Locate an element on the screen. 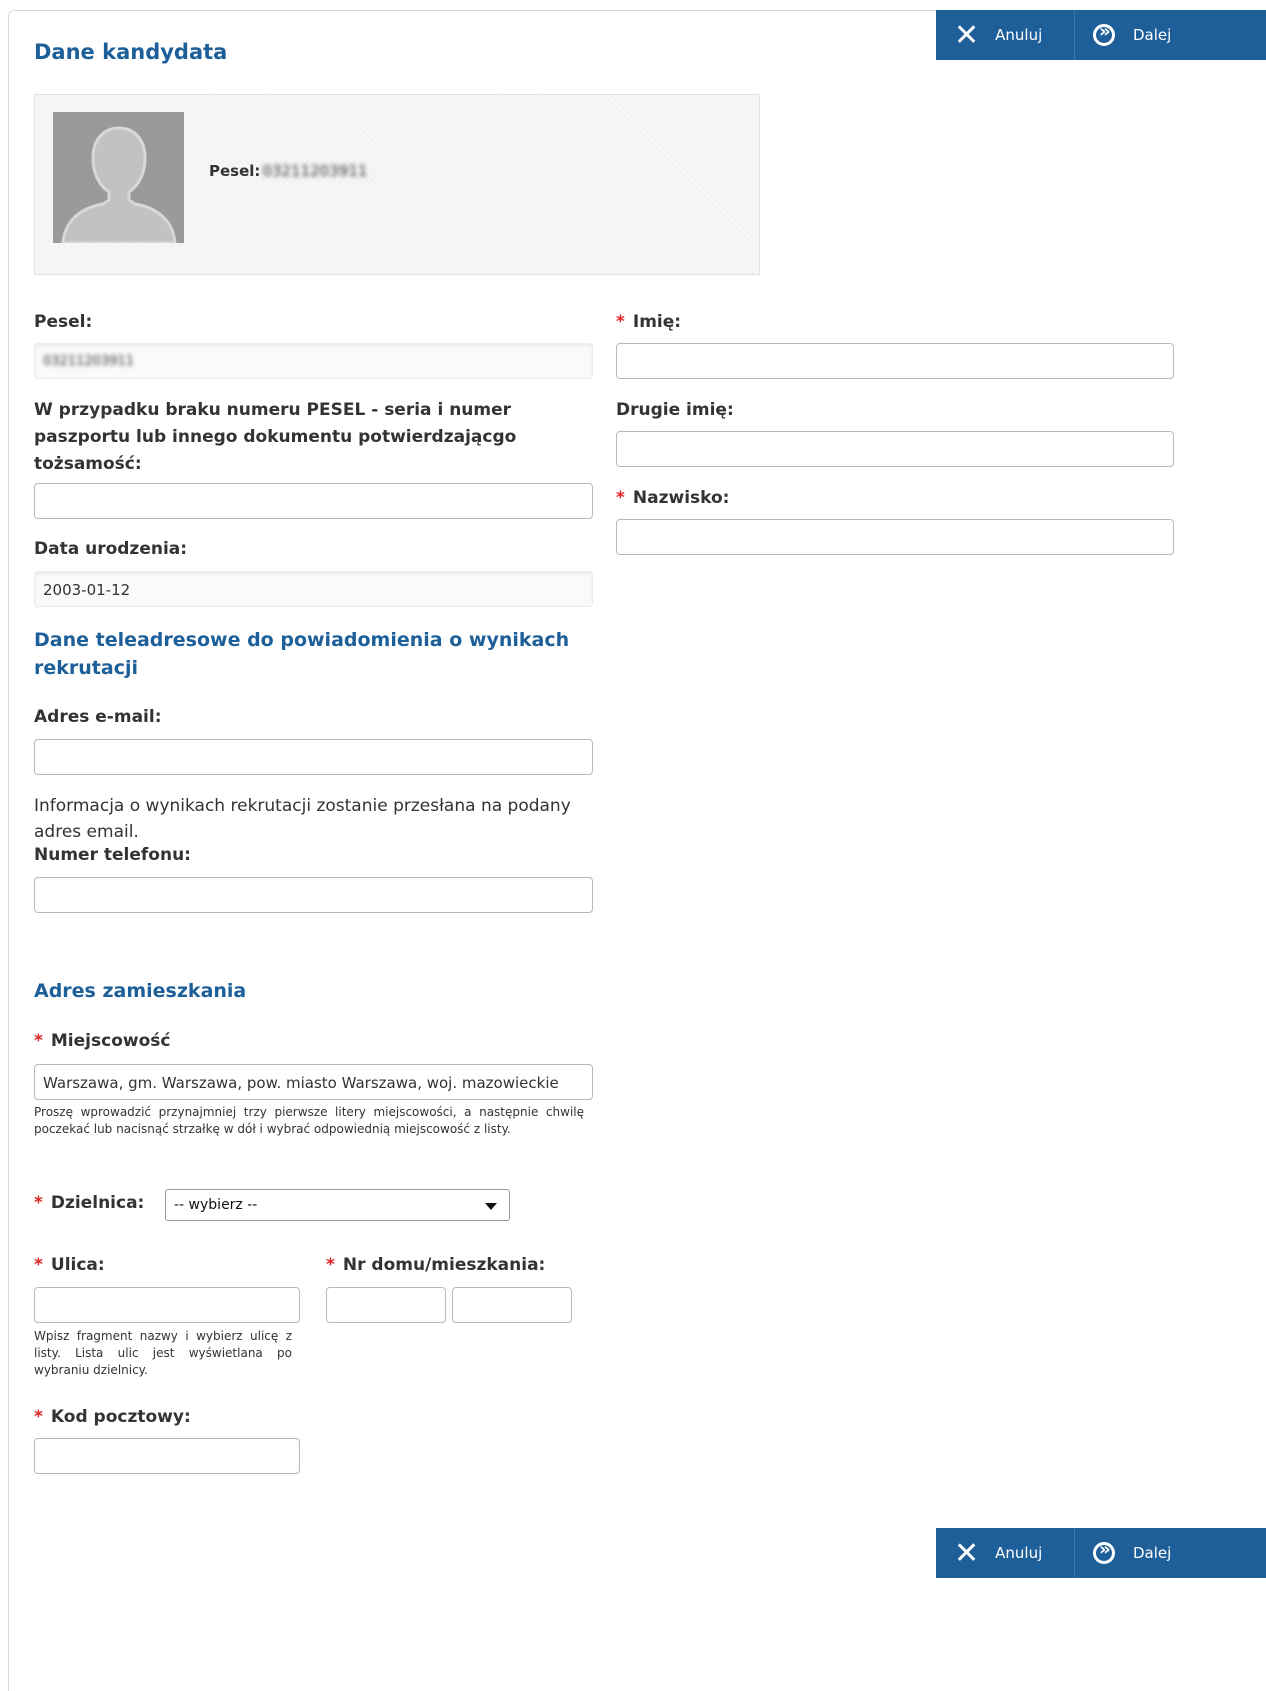 This screenshot has width=1266, height=1691. avatar is located at coordinates (118, 177).